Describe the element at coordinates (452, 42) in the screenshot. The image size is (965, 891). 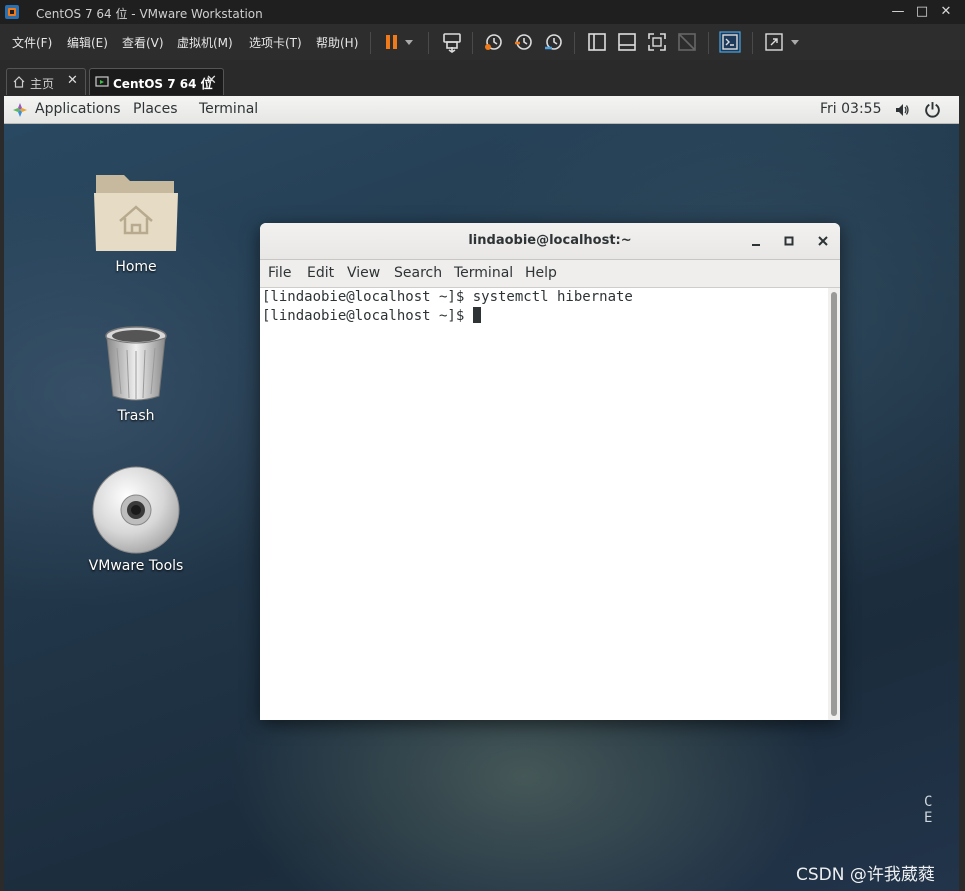
I see `send-ctrl-alt-del-icon` at that location.